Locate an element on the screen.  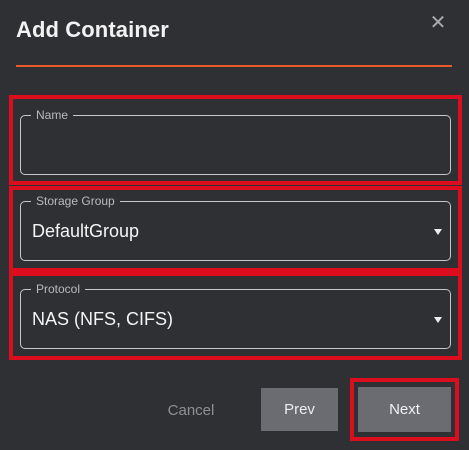
protocol-label: Protocol is located at coordinates (58, 289).